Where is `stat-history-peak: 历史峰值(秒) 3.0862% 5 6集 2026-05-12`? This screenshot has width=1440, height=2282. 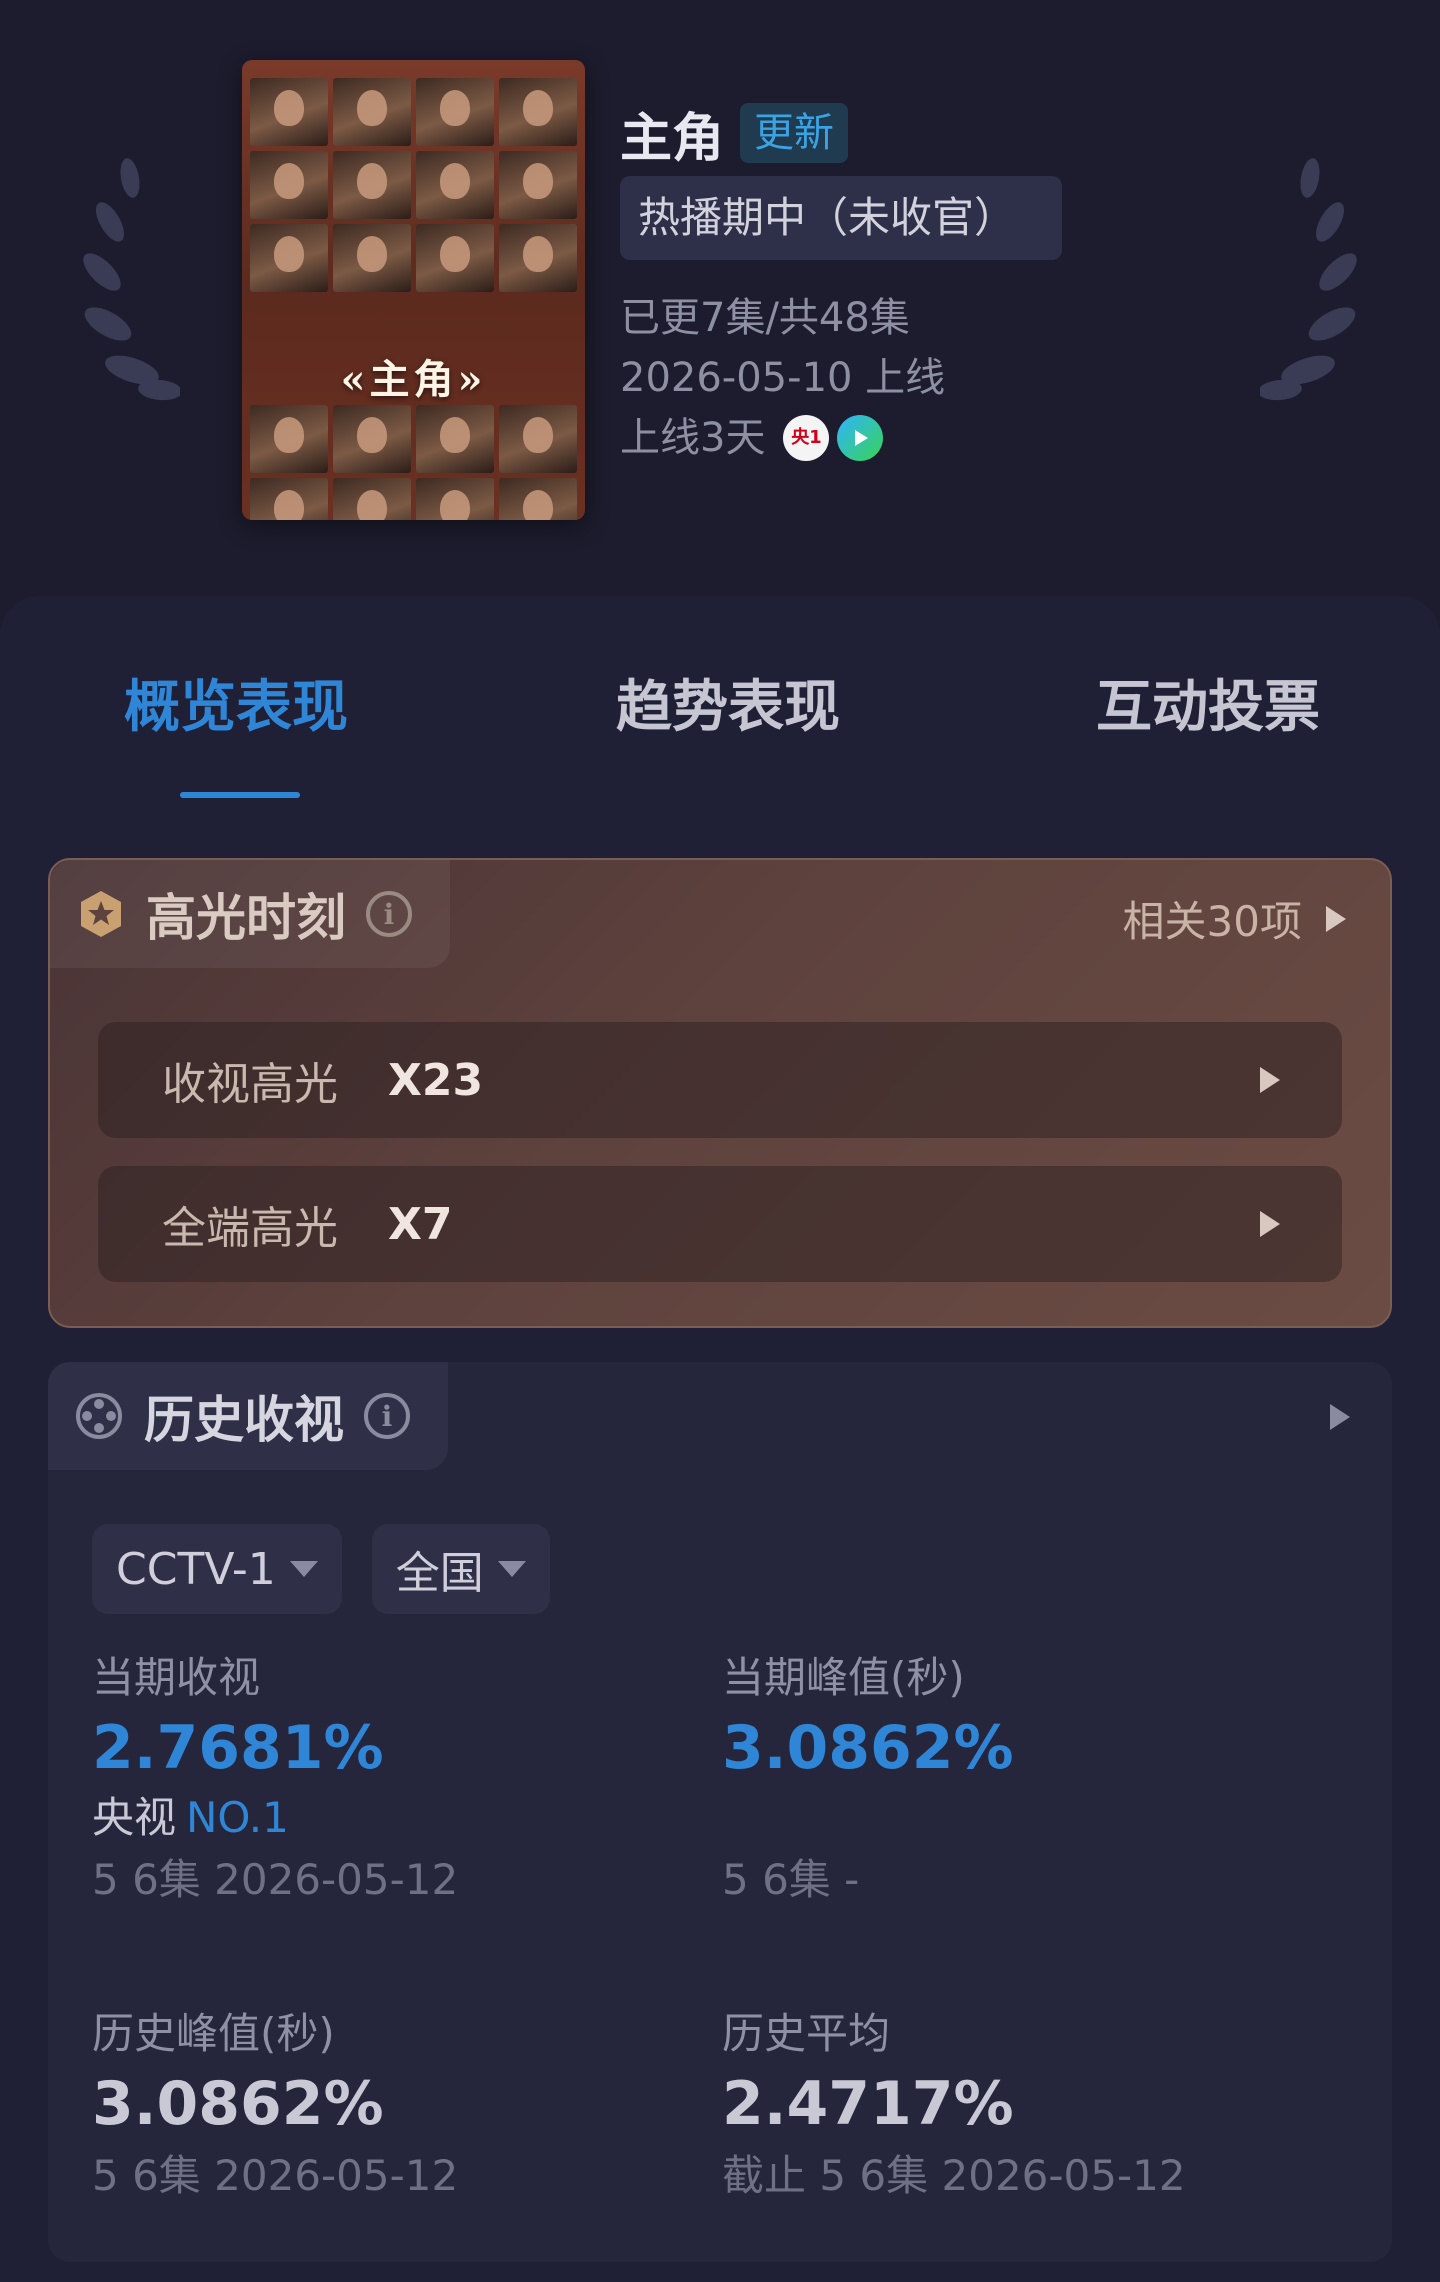 stat-history-peak: 历史峰值(秒) 3.0862% 5 6集 2026-05-12 is located at coordinates (275, 2106).